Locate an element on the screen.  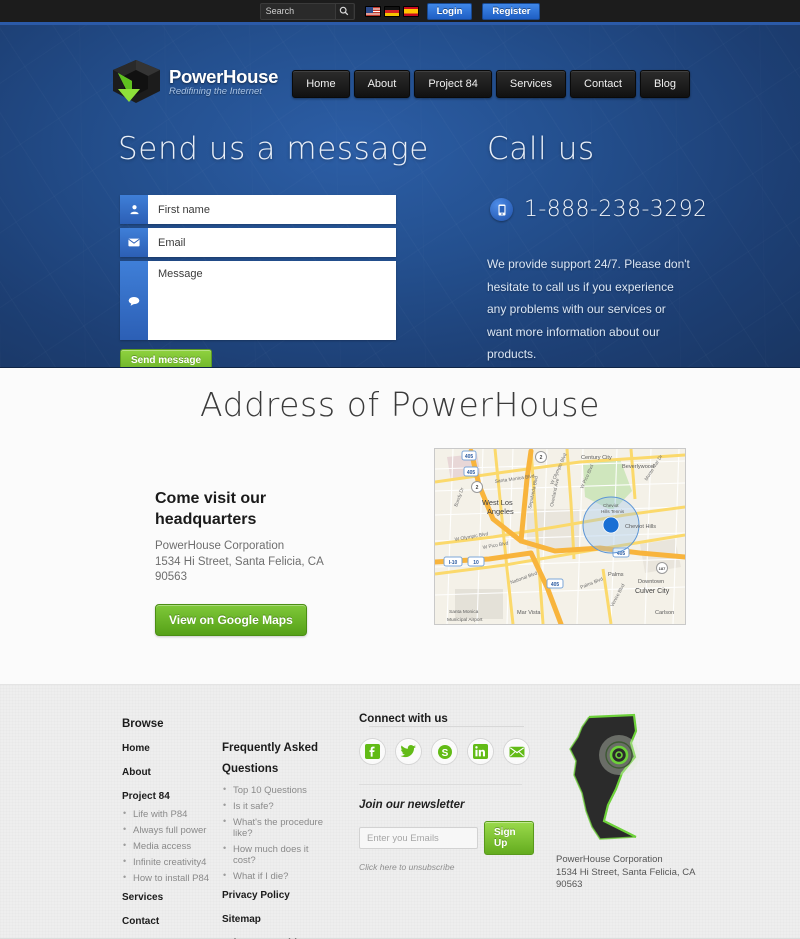
linkedin-icon is located at coordinates (480, 751).